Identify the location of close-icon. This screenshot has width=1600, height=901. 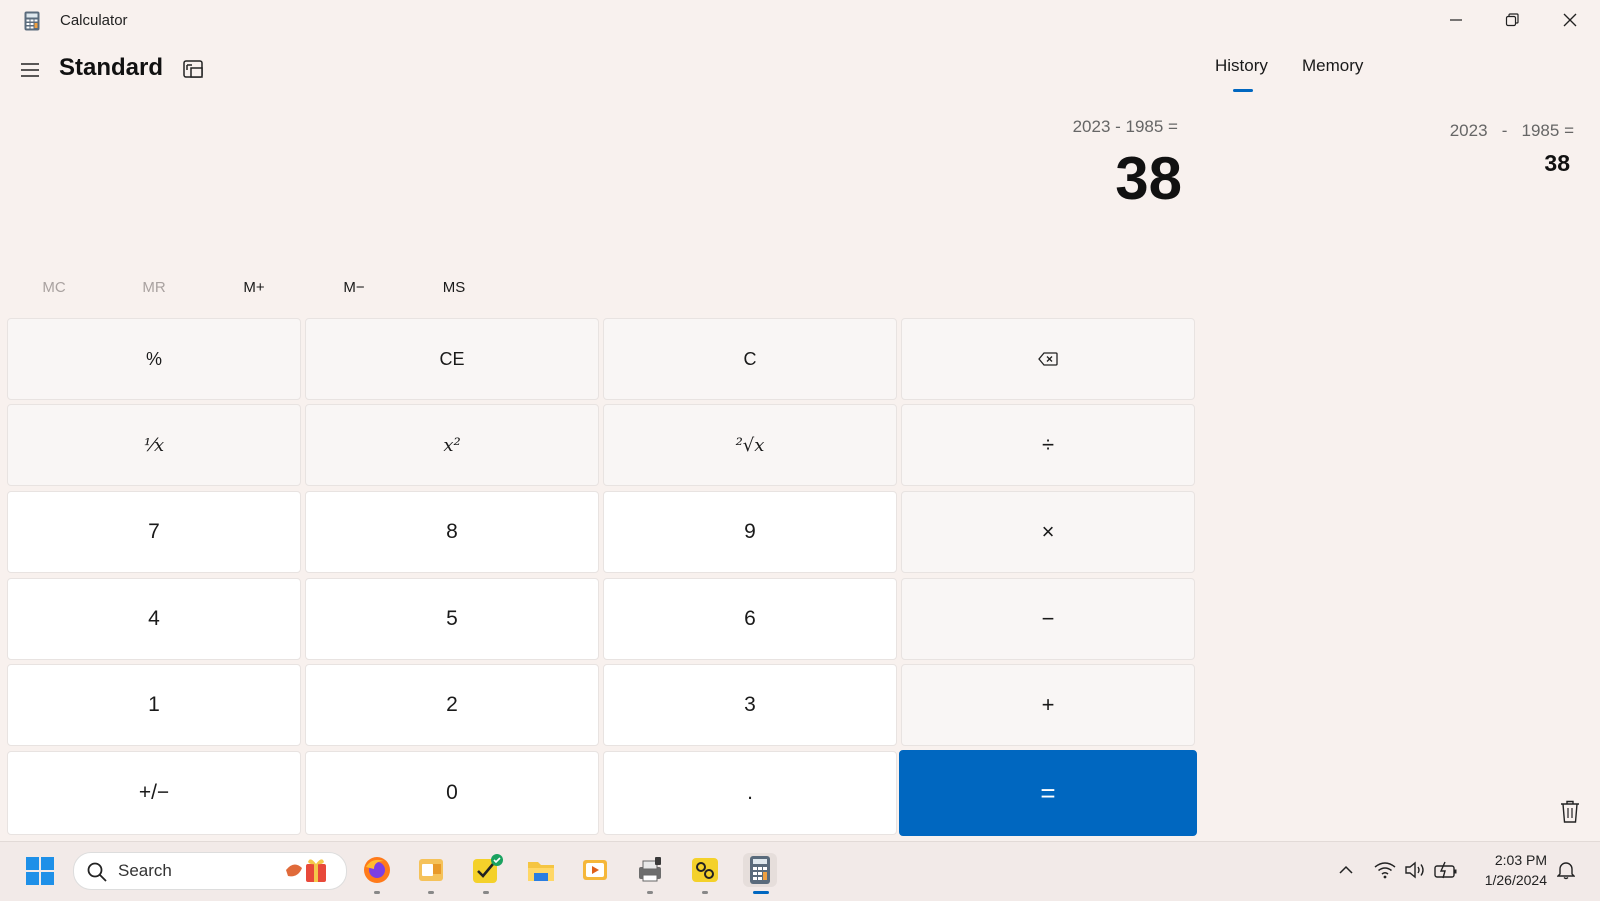
(1570, 20).